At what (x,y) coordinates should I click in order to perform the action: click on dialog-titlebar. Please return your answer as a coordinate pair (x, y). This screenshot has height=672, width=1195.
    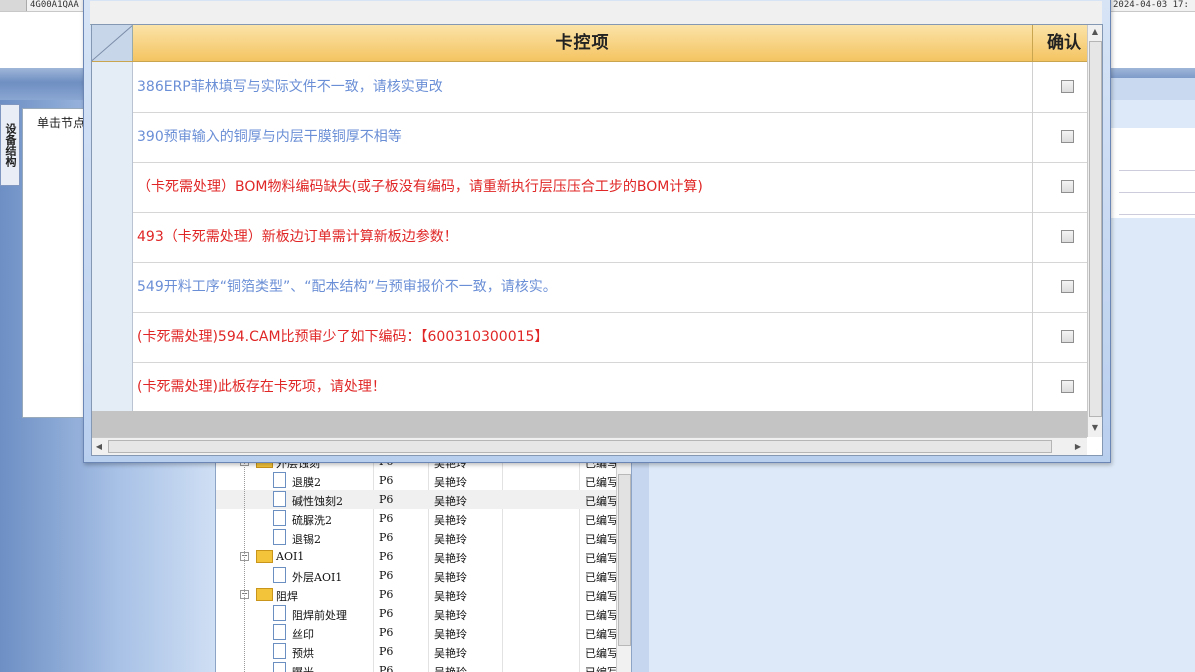
    Looking at the image, I should click on (596, 13).